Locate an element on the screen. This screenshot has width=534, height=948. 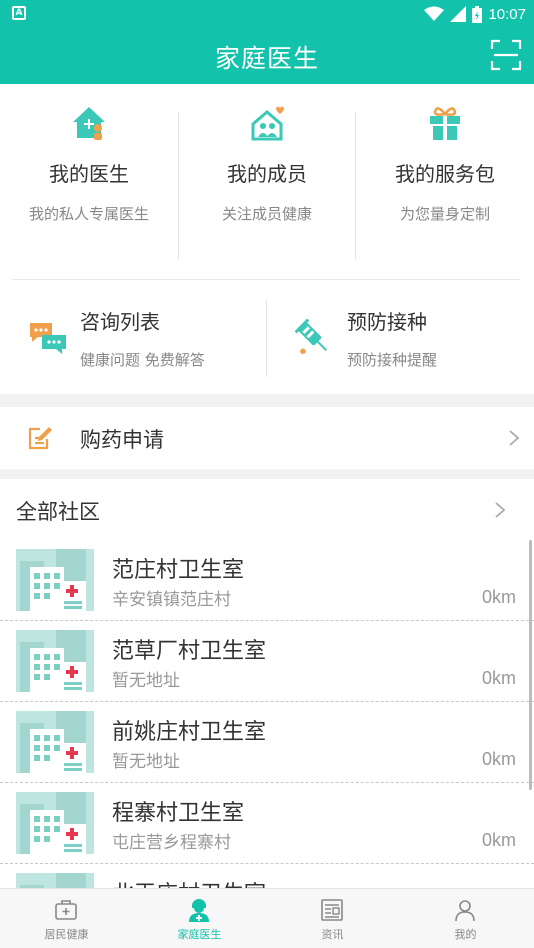
my-doctor-entry: 我的医生 我的私人专属医生 is located at coordinates (89, 179).